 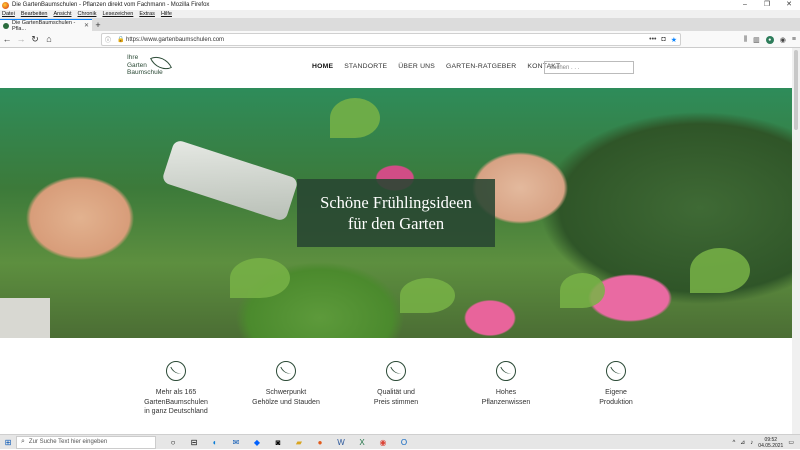 What do you see at coordinates (416, 66) in the screenshot?
I see `nav-ueber-uns: ÜBER UNS` at bounding box center [416, 66].